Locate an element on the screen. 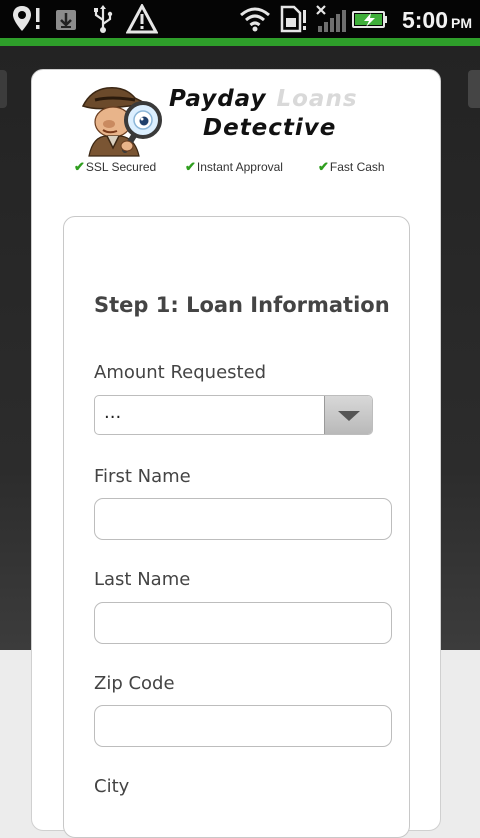 Image resolution: width=480 pixels, height=838 pixels. usb-icon is located at coordinates (103, 19).